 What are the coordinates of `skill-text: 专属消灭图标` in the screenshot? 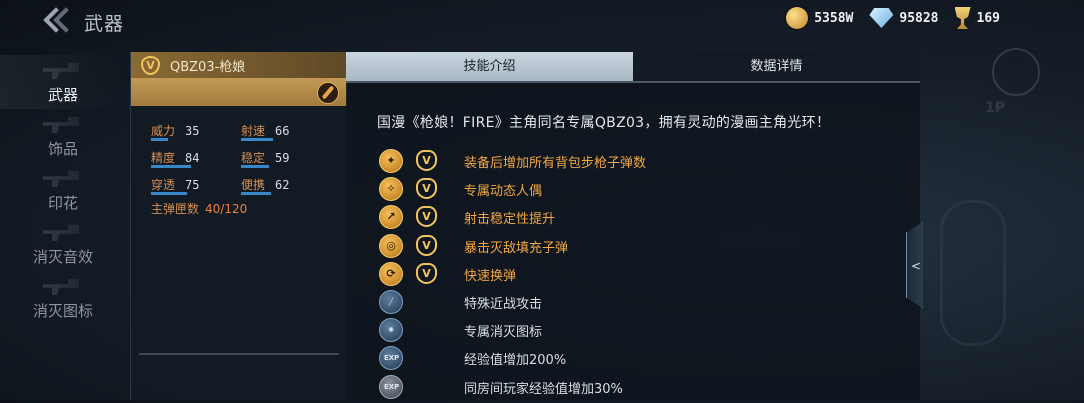 It's located at (503, 333).